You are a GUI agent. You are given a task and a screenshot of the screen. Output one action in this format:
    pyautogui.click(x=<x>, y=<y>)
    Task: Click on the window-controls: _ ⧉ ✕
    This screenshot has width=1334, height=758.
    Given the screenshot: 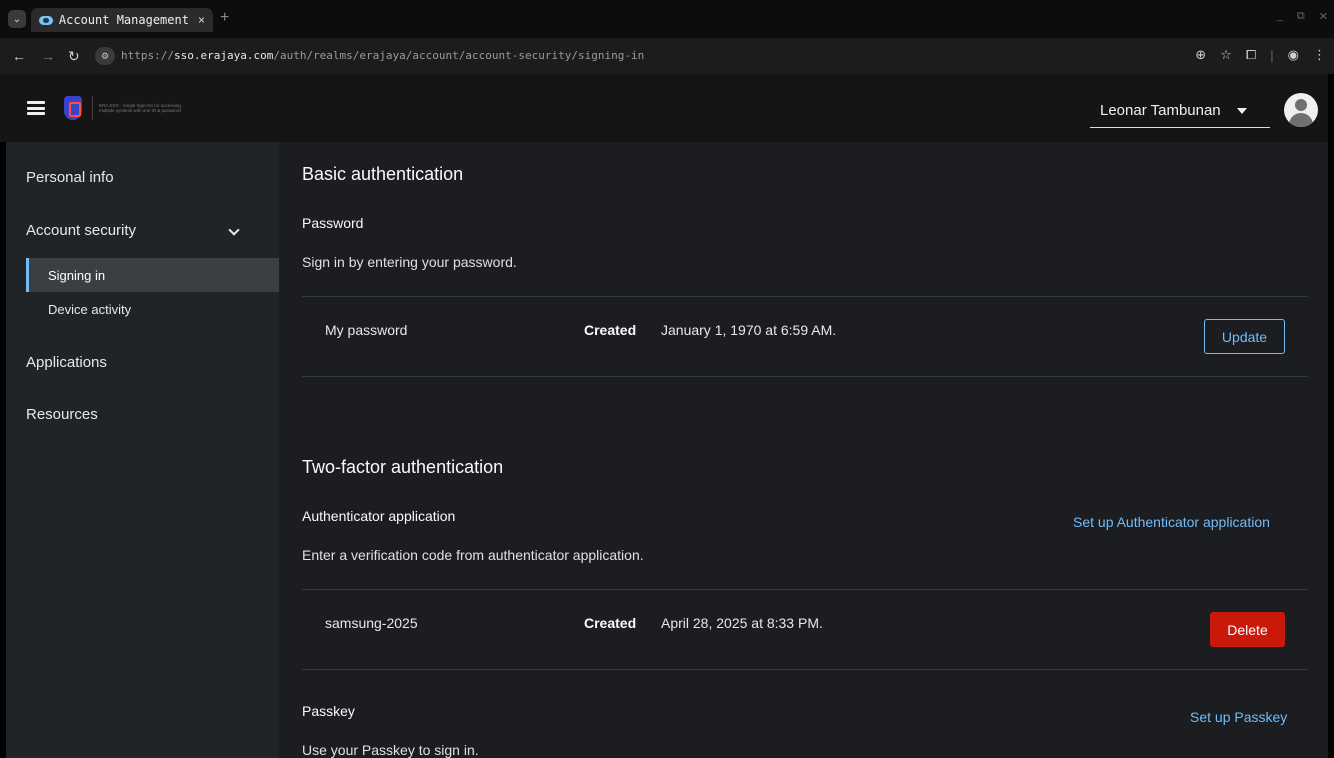 What is the action you would take?
    pyautogui.click(x=1302, y=16)
    